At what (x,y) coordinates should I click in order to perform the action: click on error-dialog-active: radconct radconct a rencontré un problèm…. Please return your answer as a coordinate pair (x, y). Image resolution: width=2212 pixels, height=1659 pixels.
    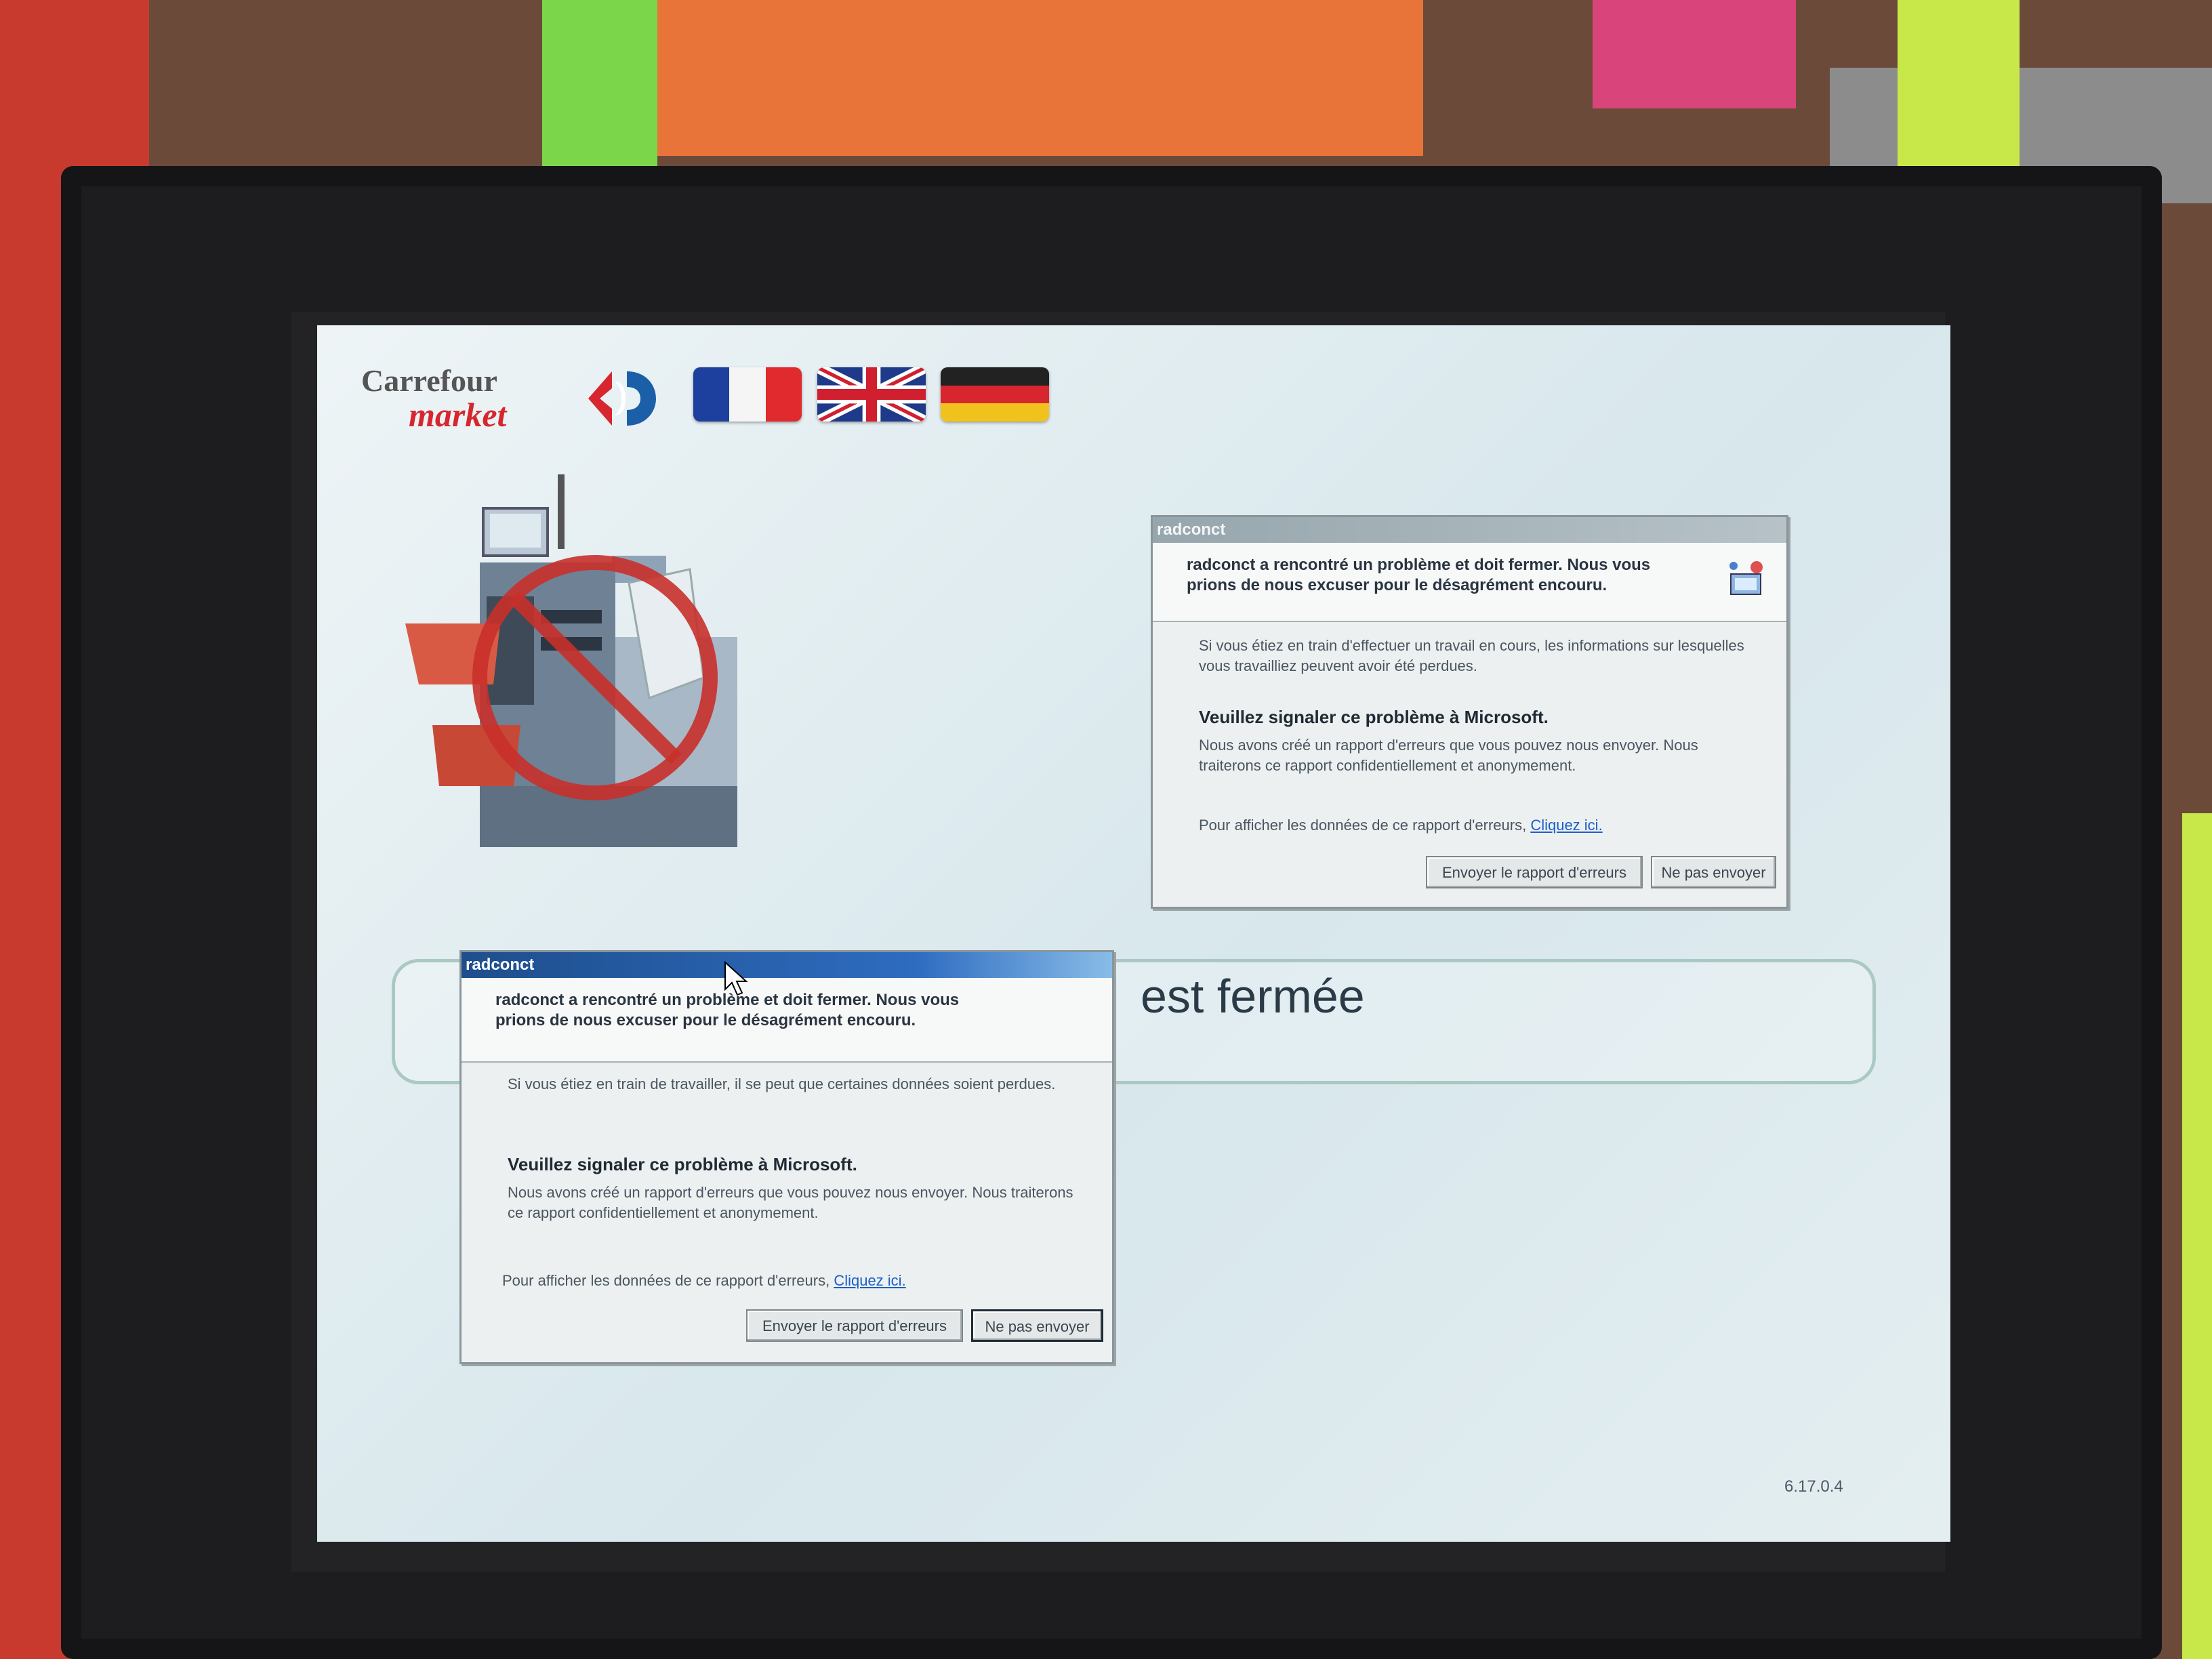
    Looking at the image, I should click on (786, 1157).